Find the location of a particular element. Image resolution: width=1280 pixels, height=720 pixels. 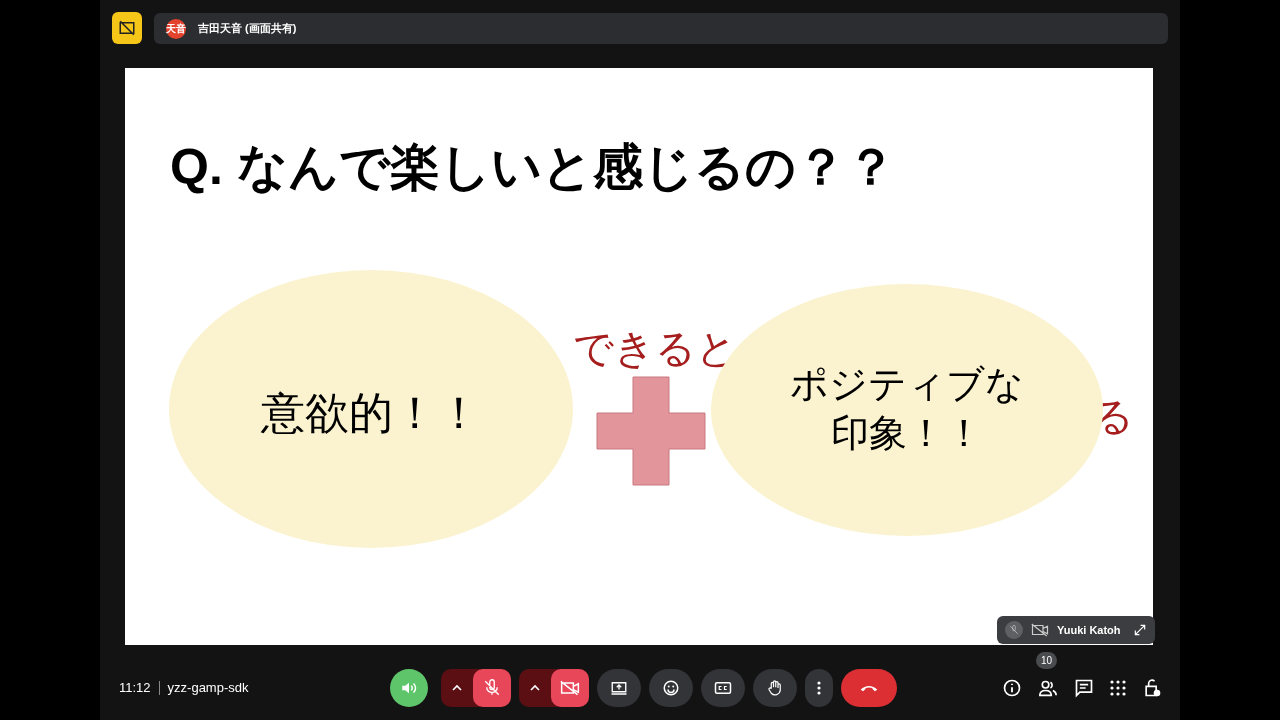

speaker-button is located at coordinates (409, 688).